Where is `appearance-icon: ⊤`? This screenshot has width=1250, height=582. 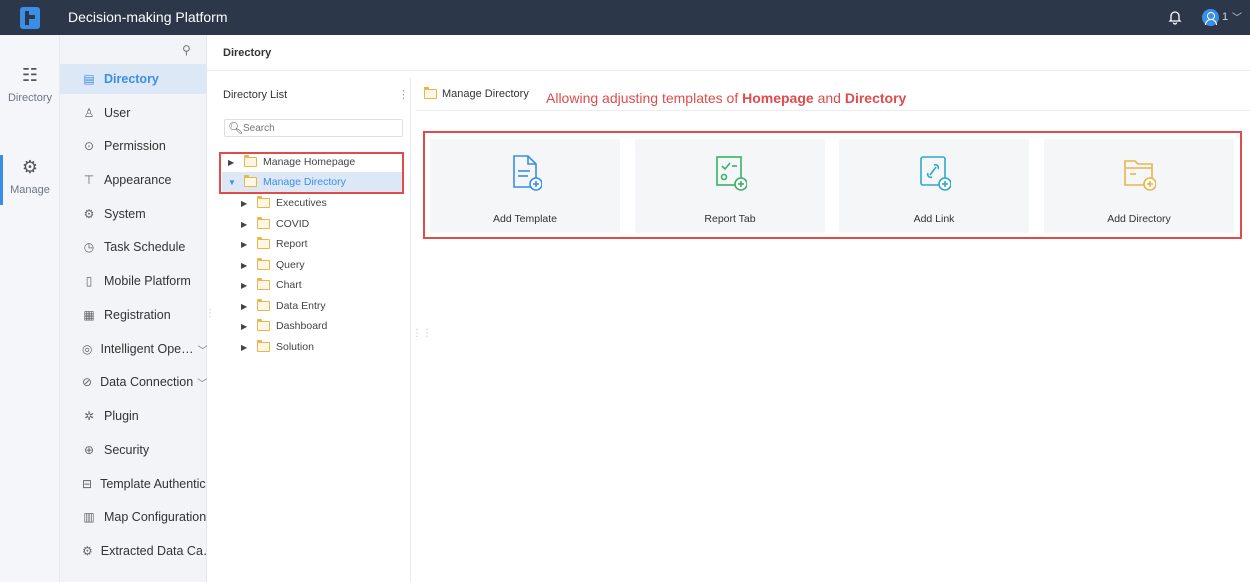
appearance-icon: ⊤ is located at coordinates (89, 180).